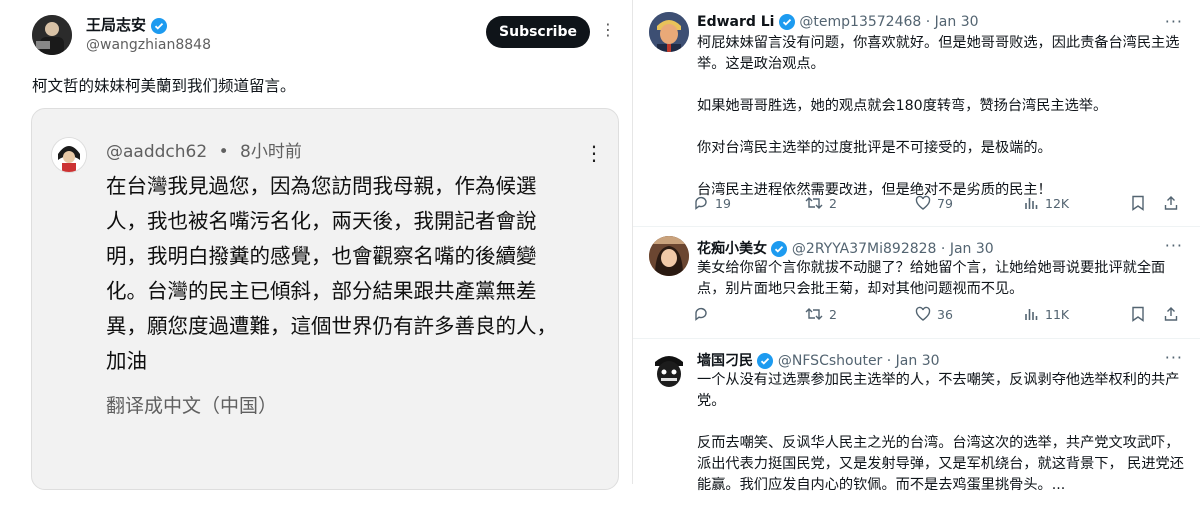 The width and height of the screenshot is (1200, 517). Describe the element at coordinates (321, 186) in the screenshot. I see `comment-line: 在台灣我見過您，因為您訪問我母親，作為候選` at that location.